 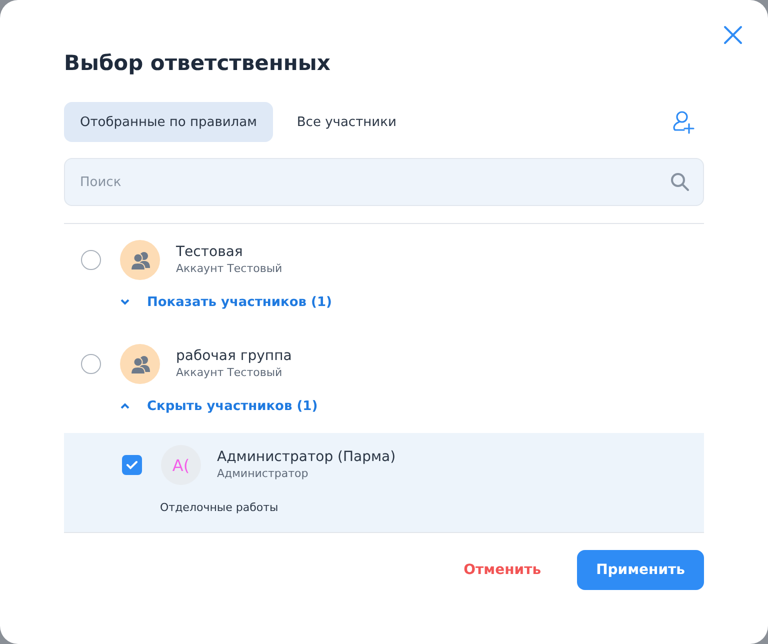 What do you see at coordinates (263, 474) in the screenshot?
I see `member-role: Администратор` at bounding box center [263, 474].